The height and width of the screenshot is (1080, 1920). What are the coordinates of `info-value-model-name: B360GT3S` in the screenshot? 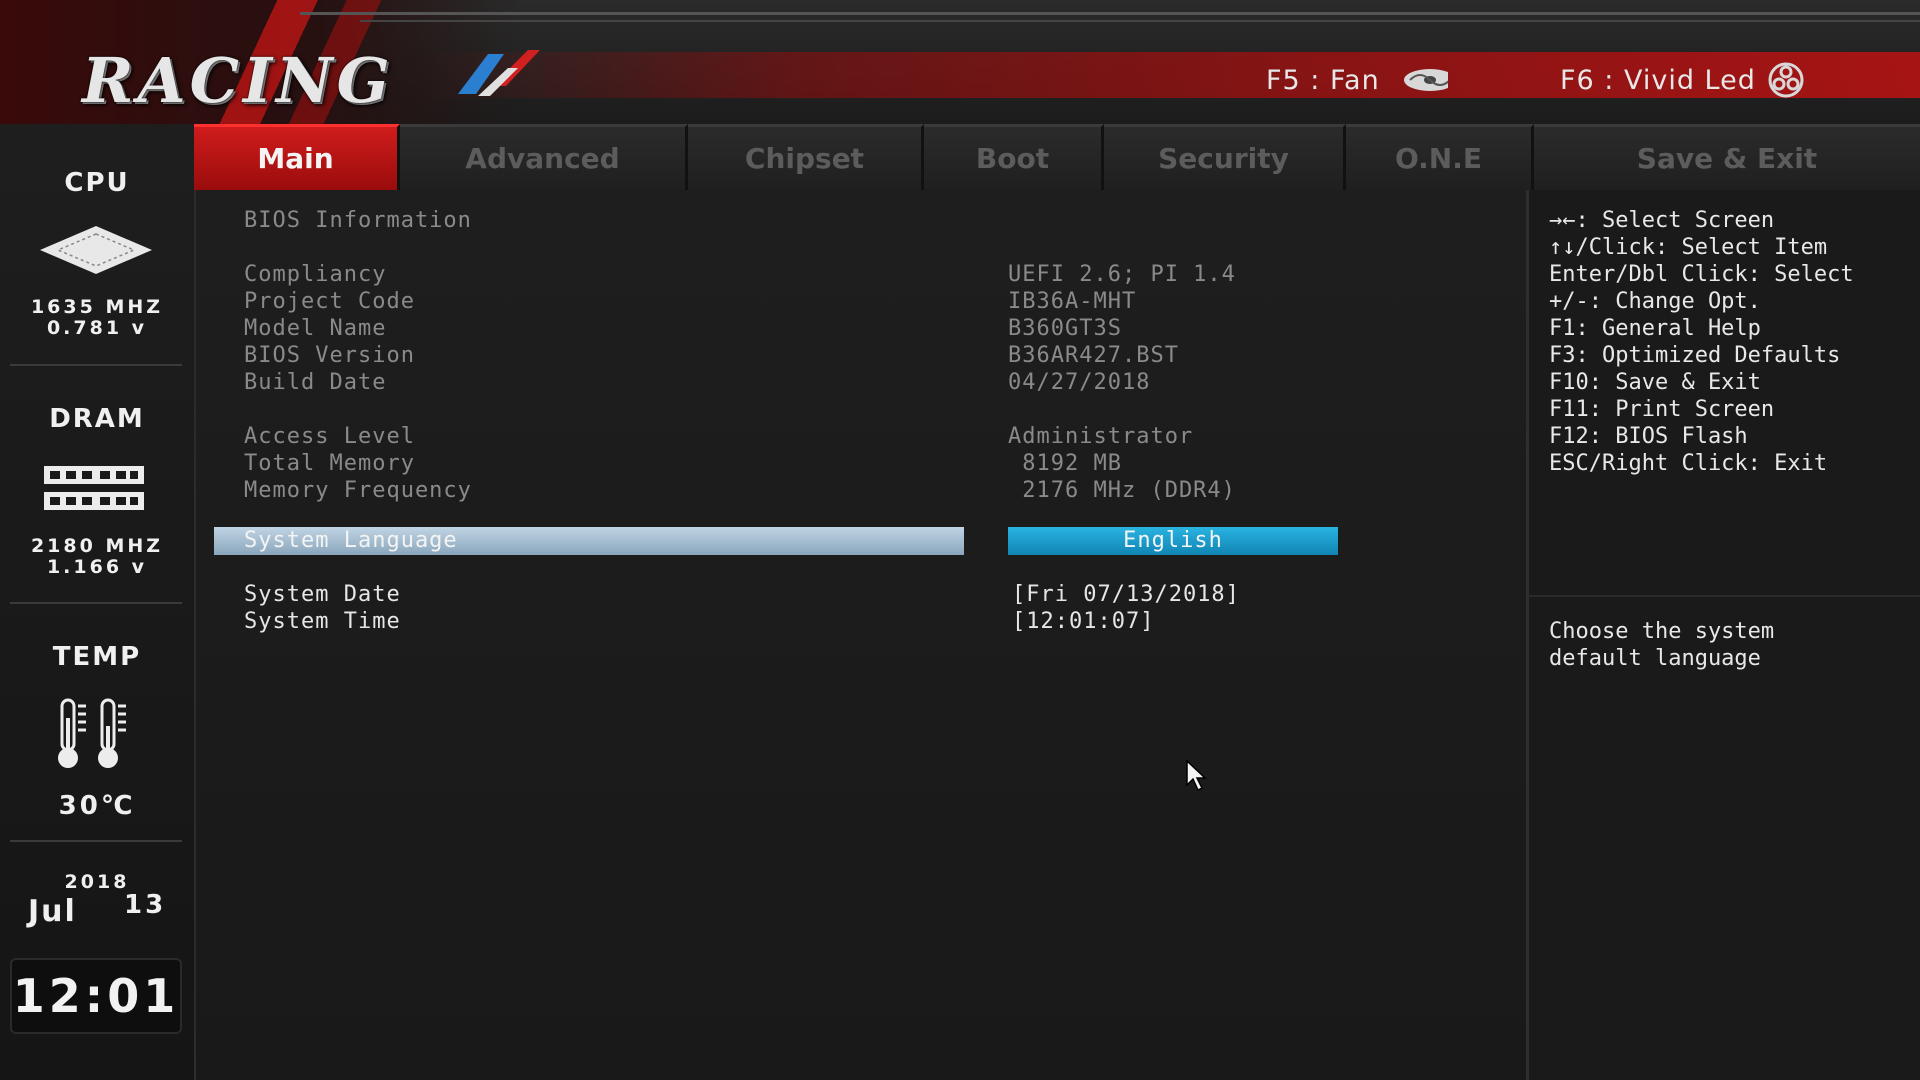 It's located at (1065, 328).